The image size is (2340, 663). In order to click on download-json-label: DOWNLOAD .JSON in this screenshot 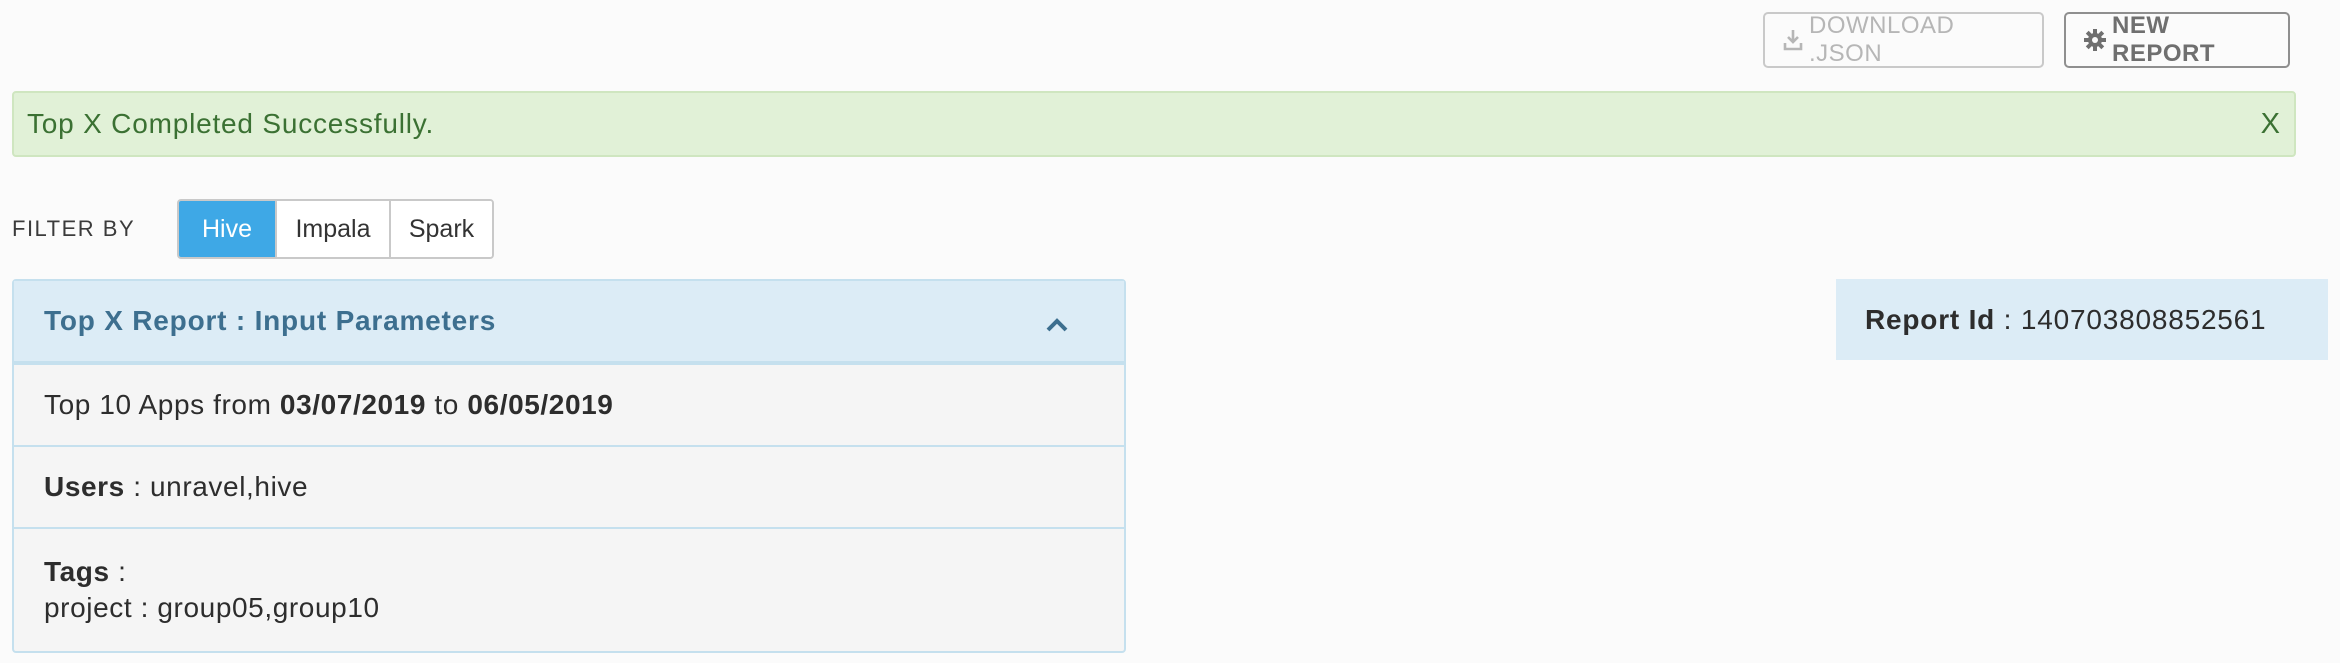, I will do `click(1882, 39)`.